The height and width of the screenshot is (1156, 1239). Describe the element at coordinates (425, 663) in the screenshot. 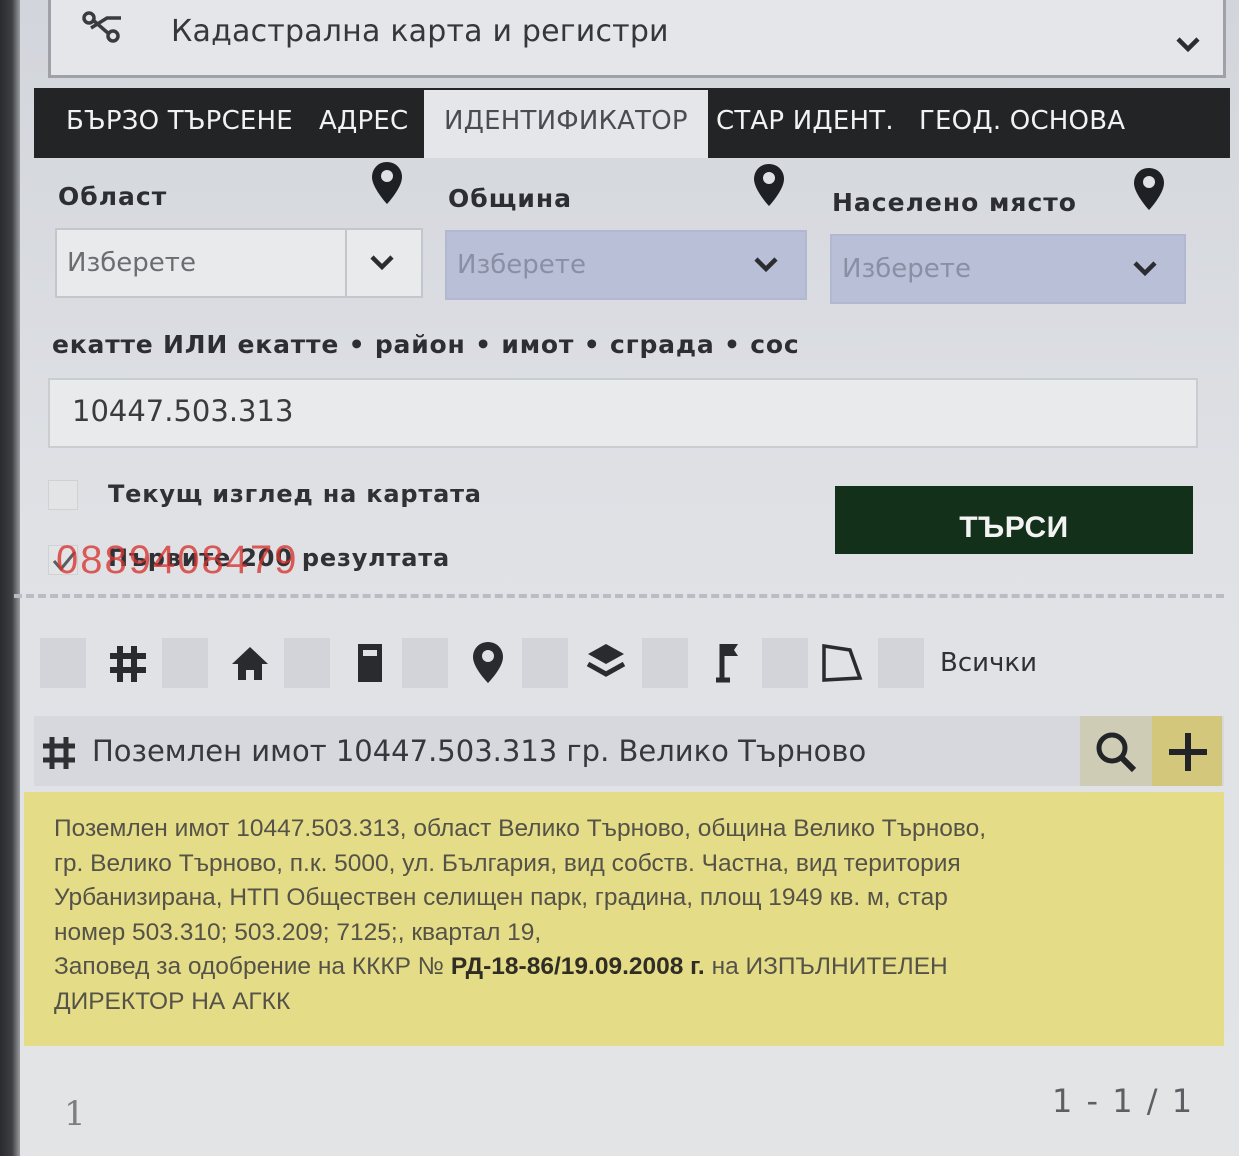

I see `filter-checkbox-point` at that location.